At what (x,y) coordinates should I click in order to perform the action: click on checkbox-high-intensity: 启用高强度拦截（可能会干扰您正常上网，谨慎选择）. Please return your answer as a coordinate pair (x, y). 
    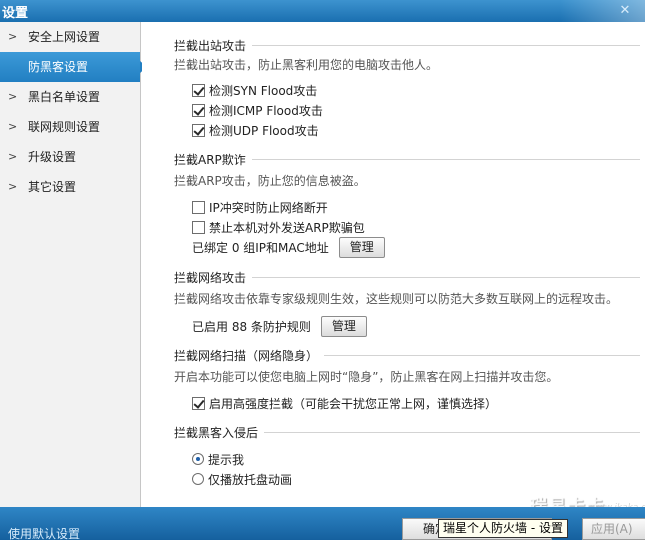
    Looking at the image, I should click on (344, 403).